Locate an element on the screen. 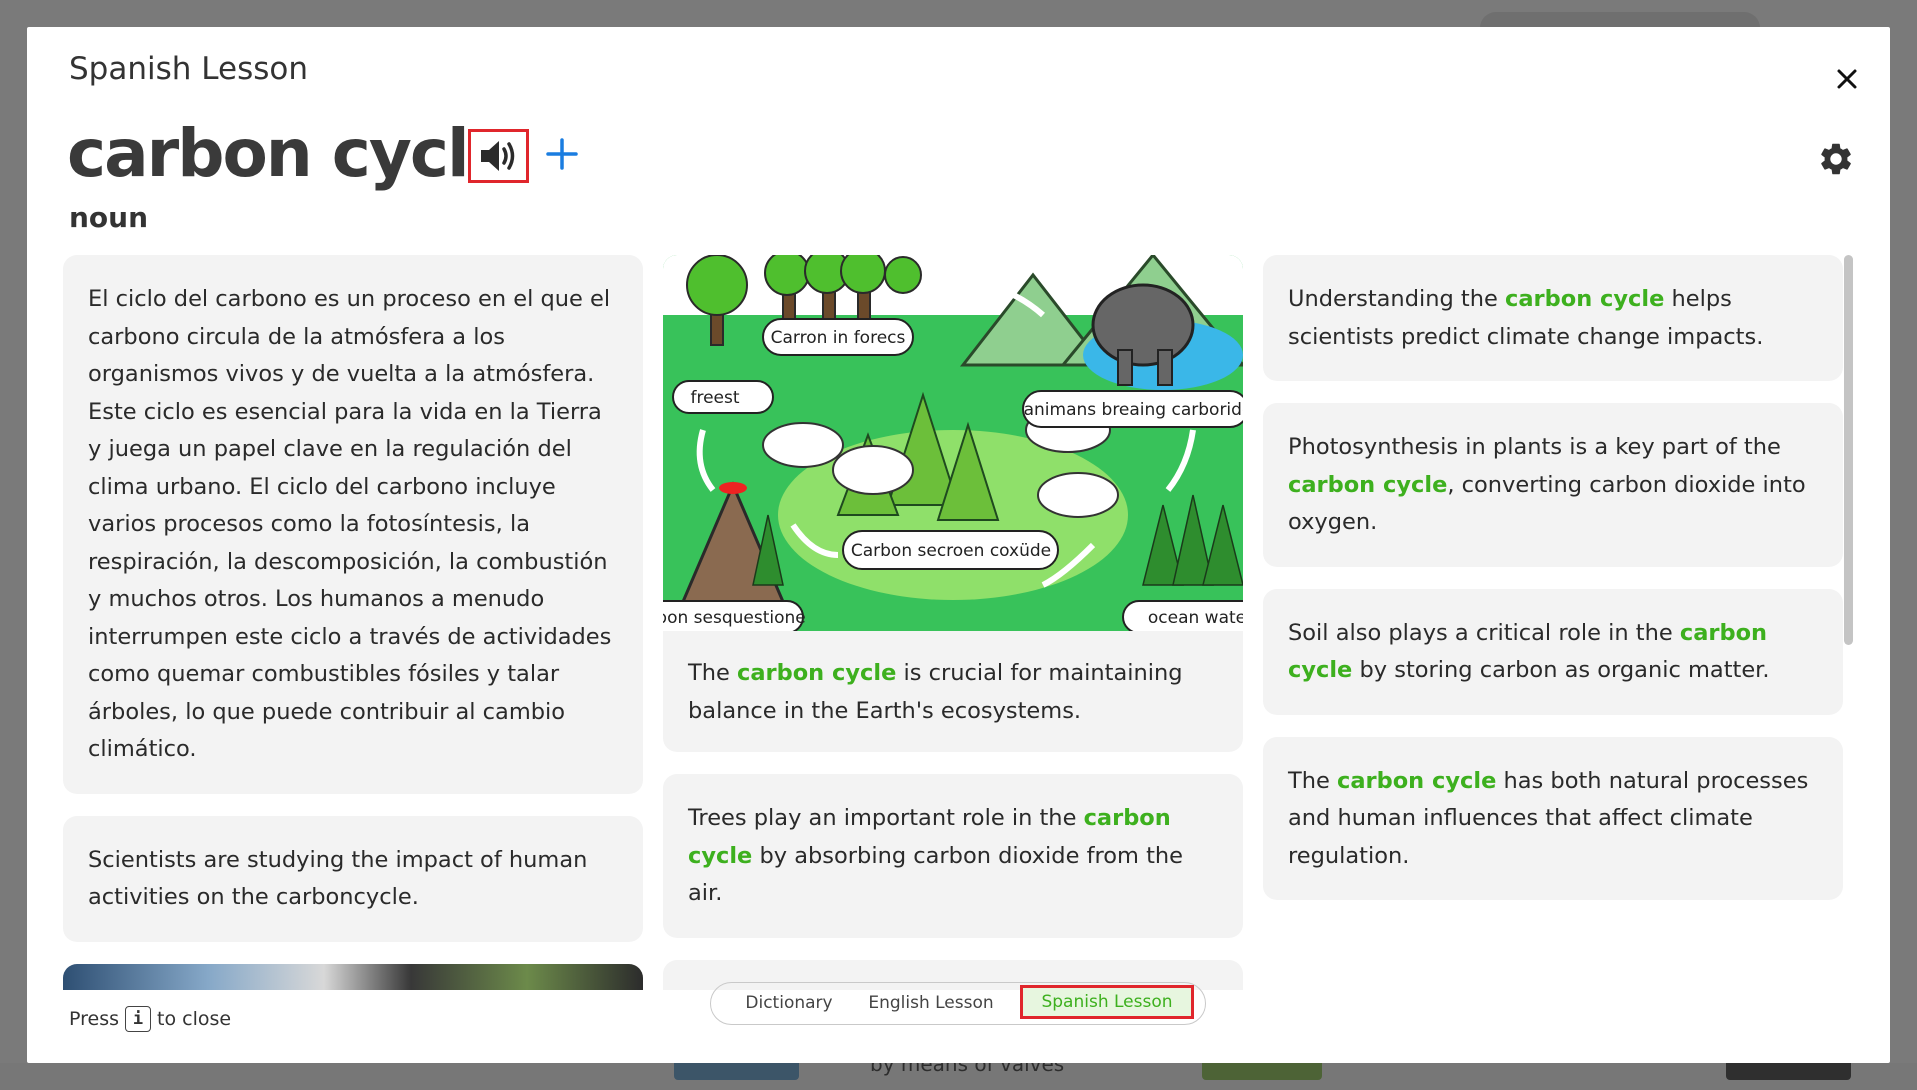 This screenshot has height=1090, width=1917. close-icon is located at coordinates (1847, 79).